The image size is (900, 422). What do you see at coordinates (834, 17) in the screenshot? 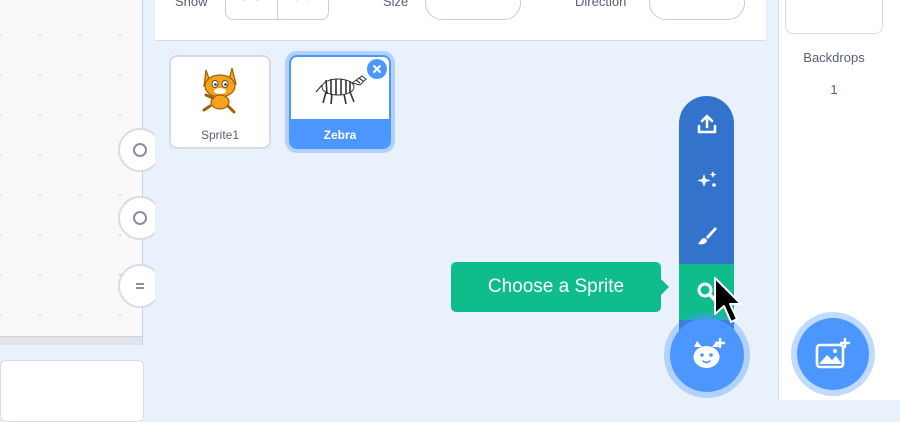
I see `stage-thumbnail` at bounding box center [834, 17].